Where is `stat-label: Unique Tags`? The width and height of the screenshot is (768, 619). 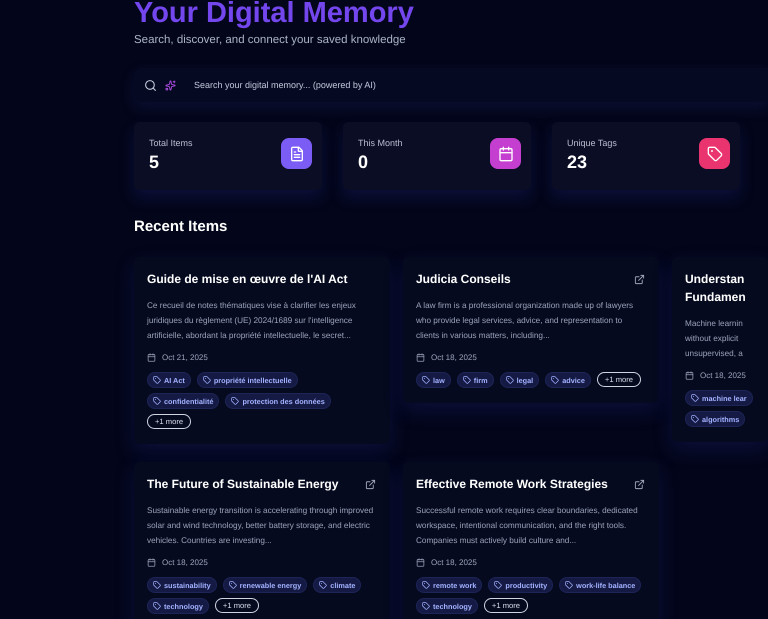
stat-label: Unique Tags is located at coordinates (592, 143).